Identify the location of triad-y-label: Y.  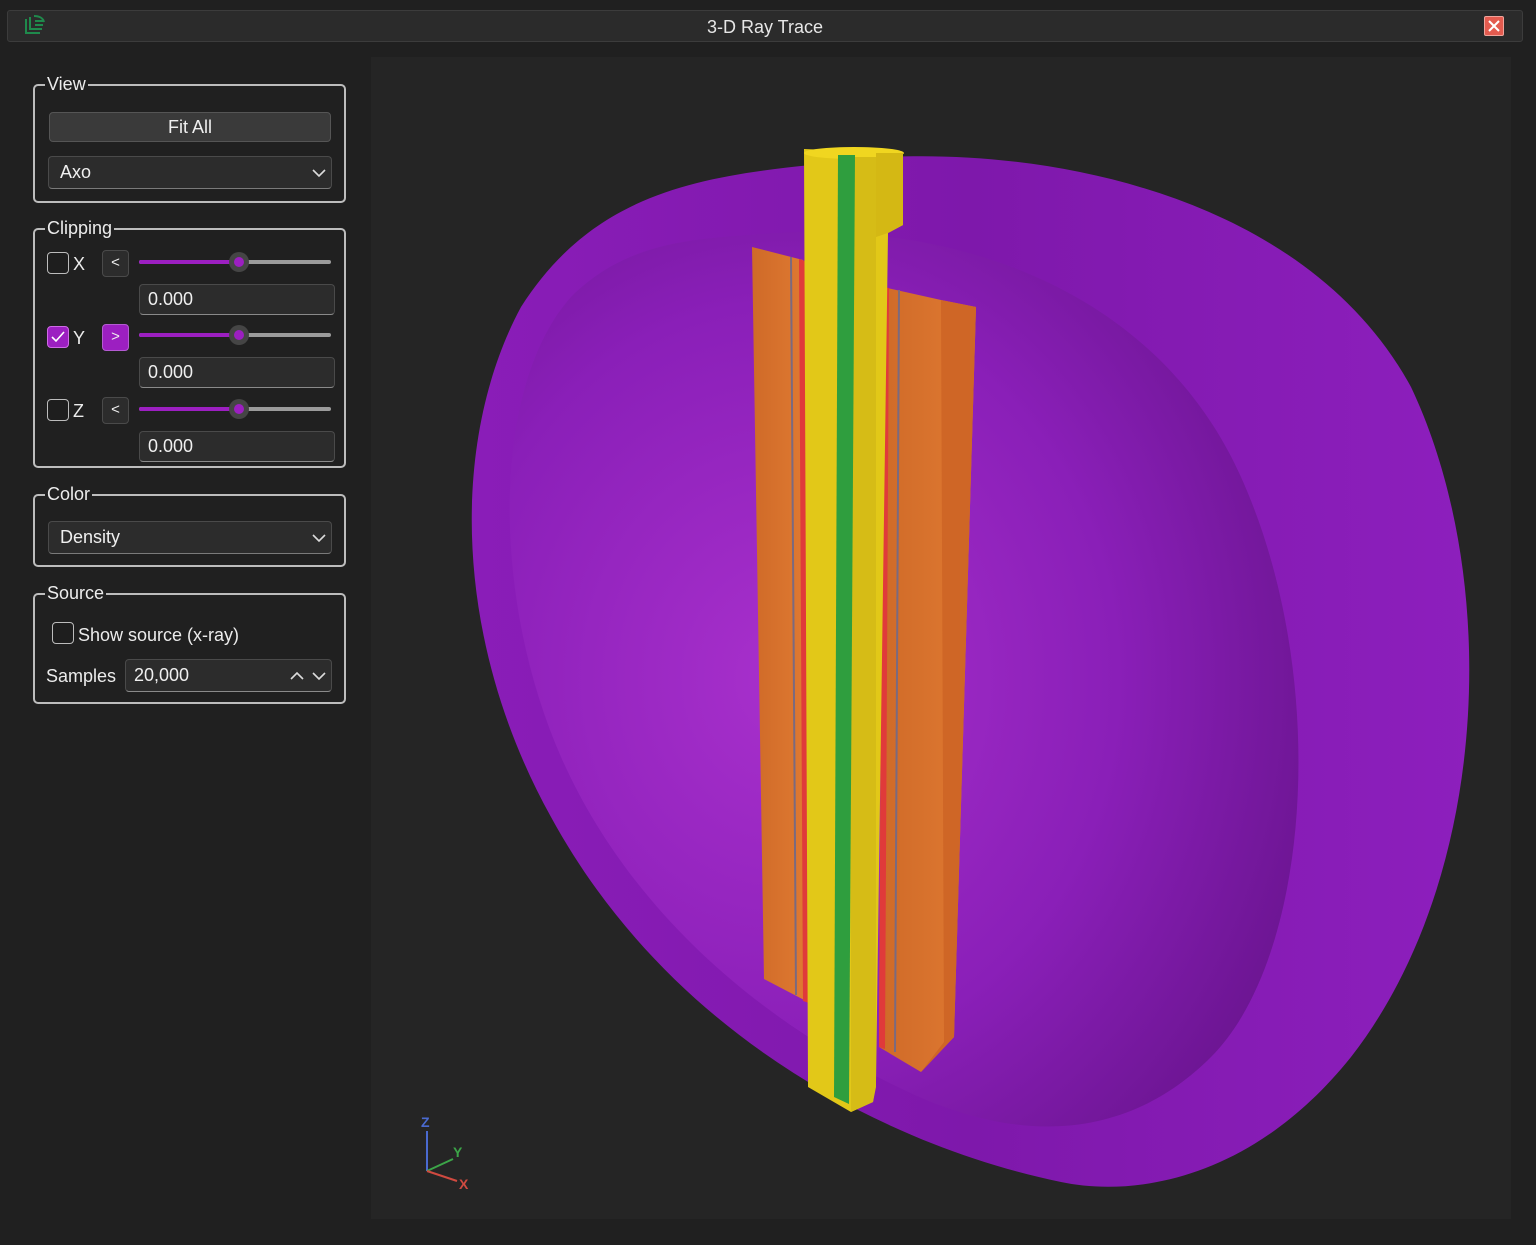
(458, 1152).